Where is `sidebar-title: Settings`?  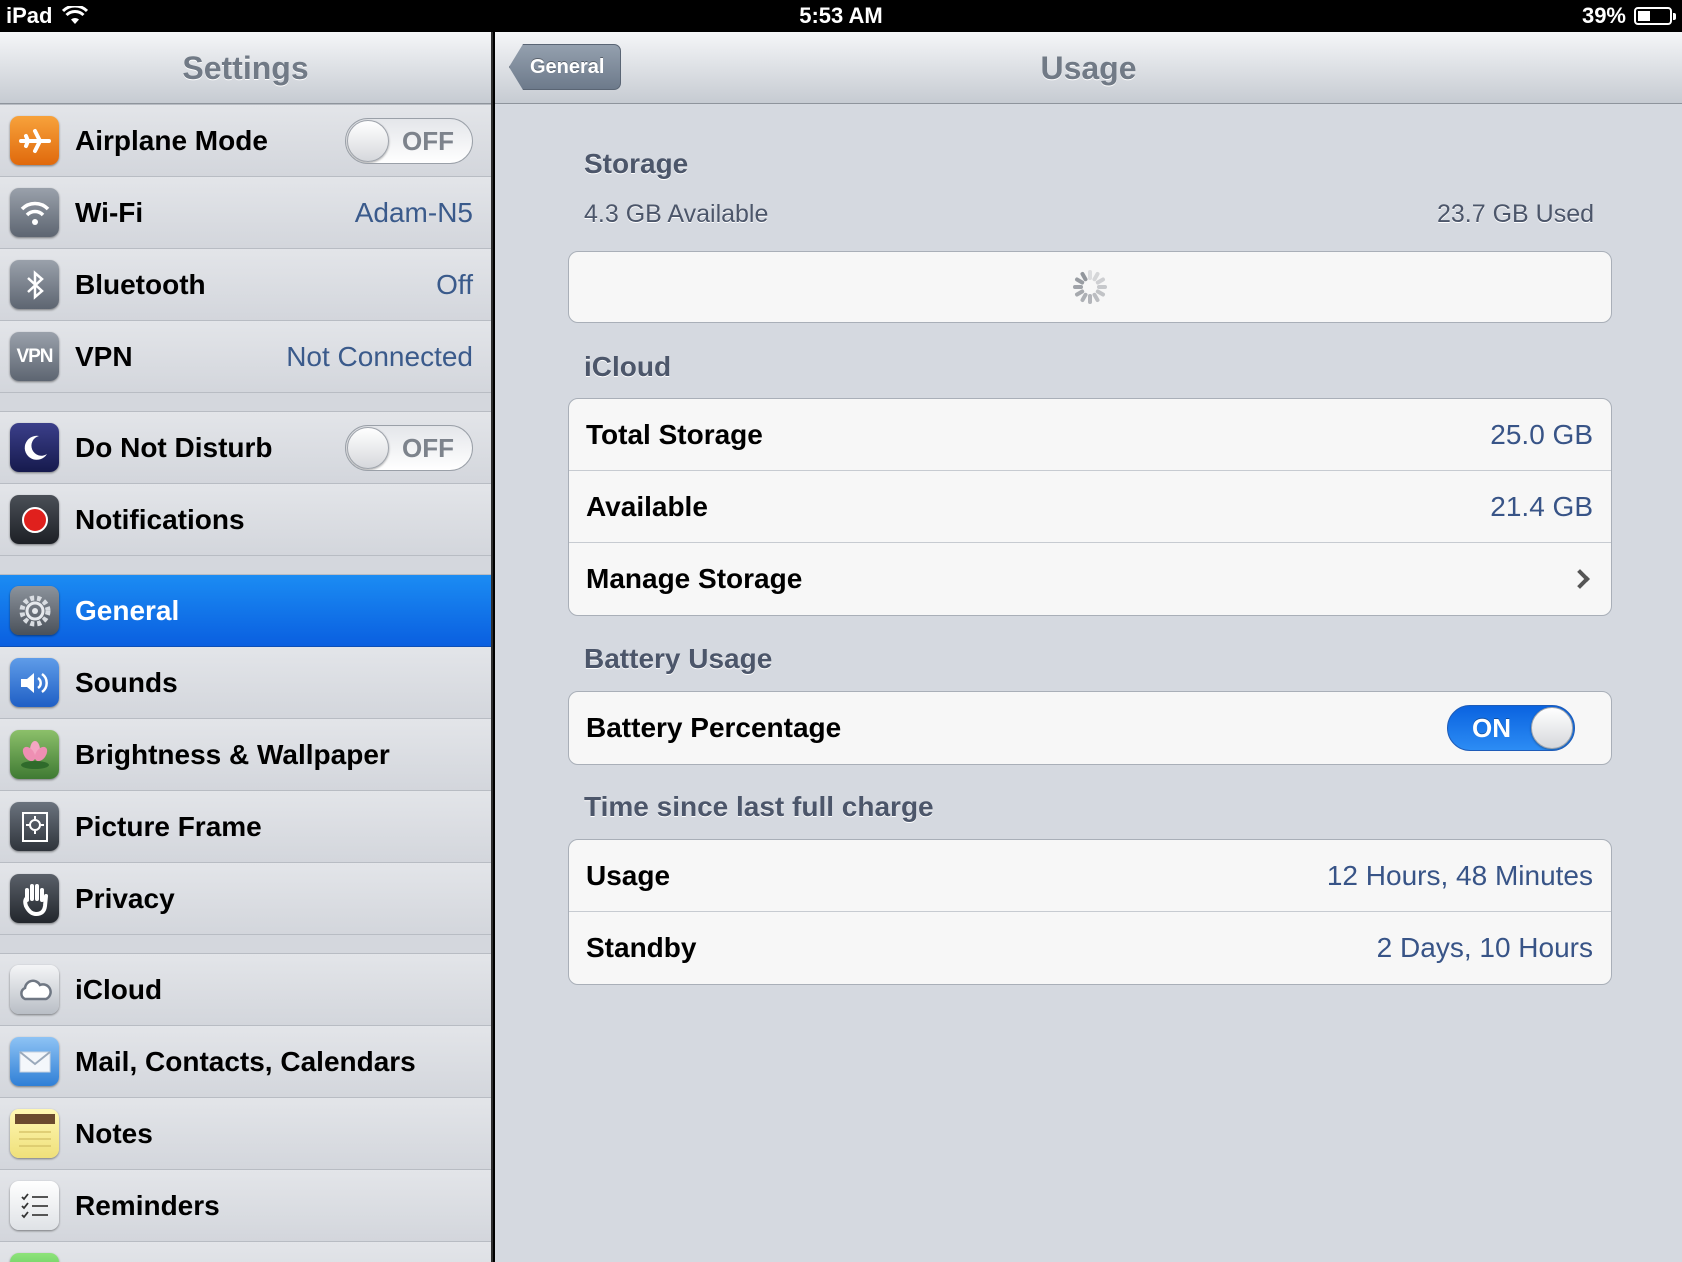 sidebar-title: Settings is located at coordinates (245, 68).